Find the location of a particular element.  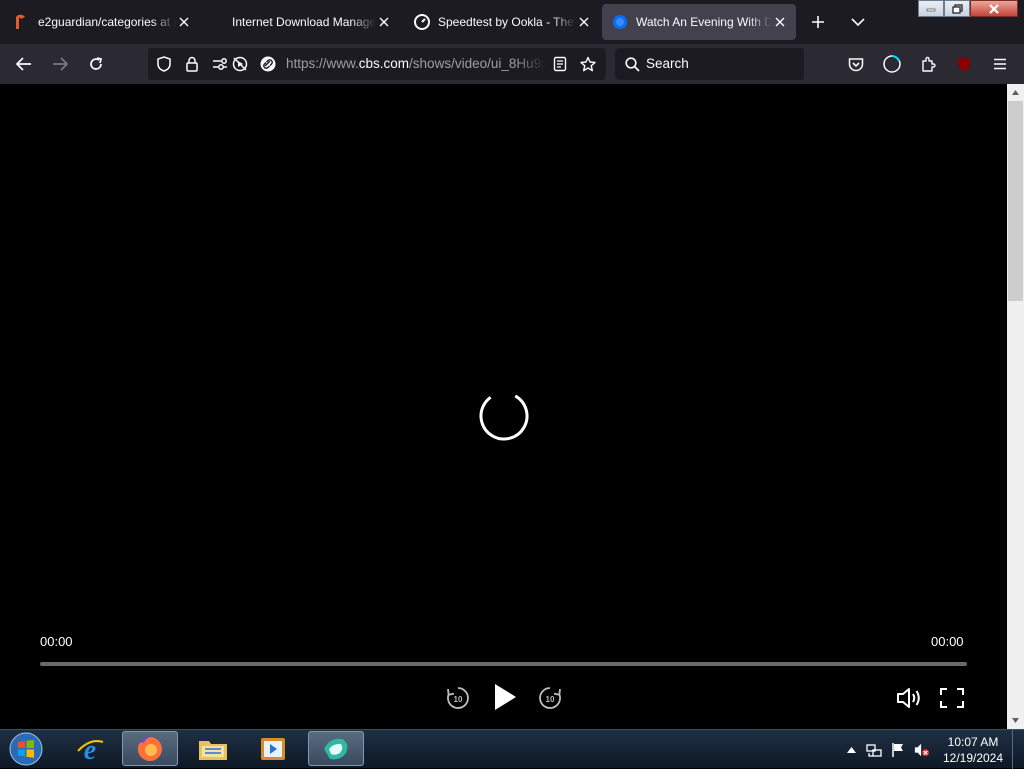

minimize-button is located at coordinates (931, 8).